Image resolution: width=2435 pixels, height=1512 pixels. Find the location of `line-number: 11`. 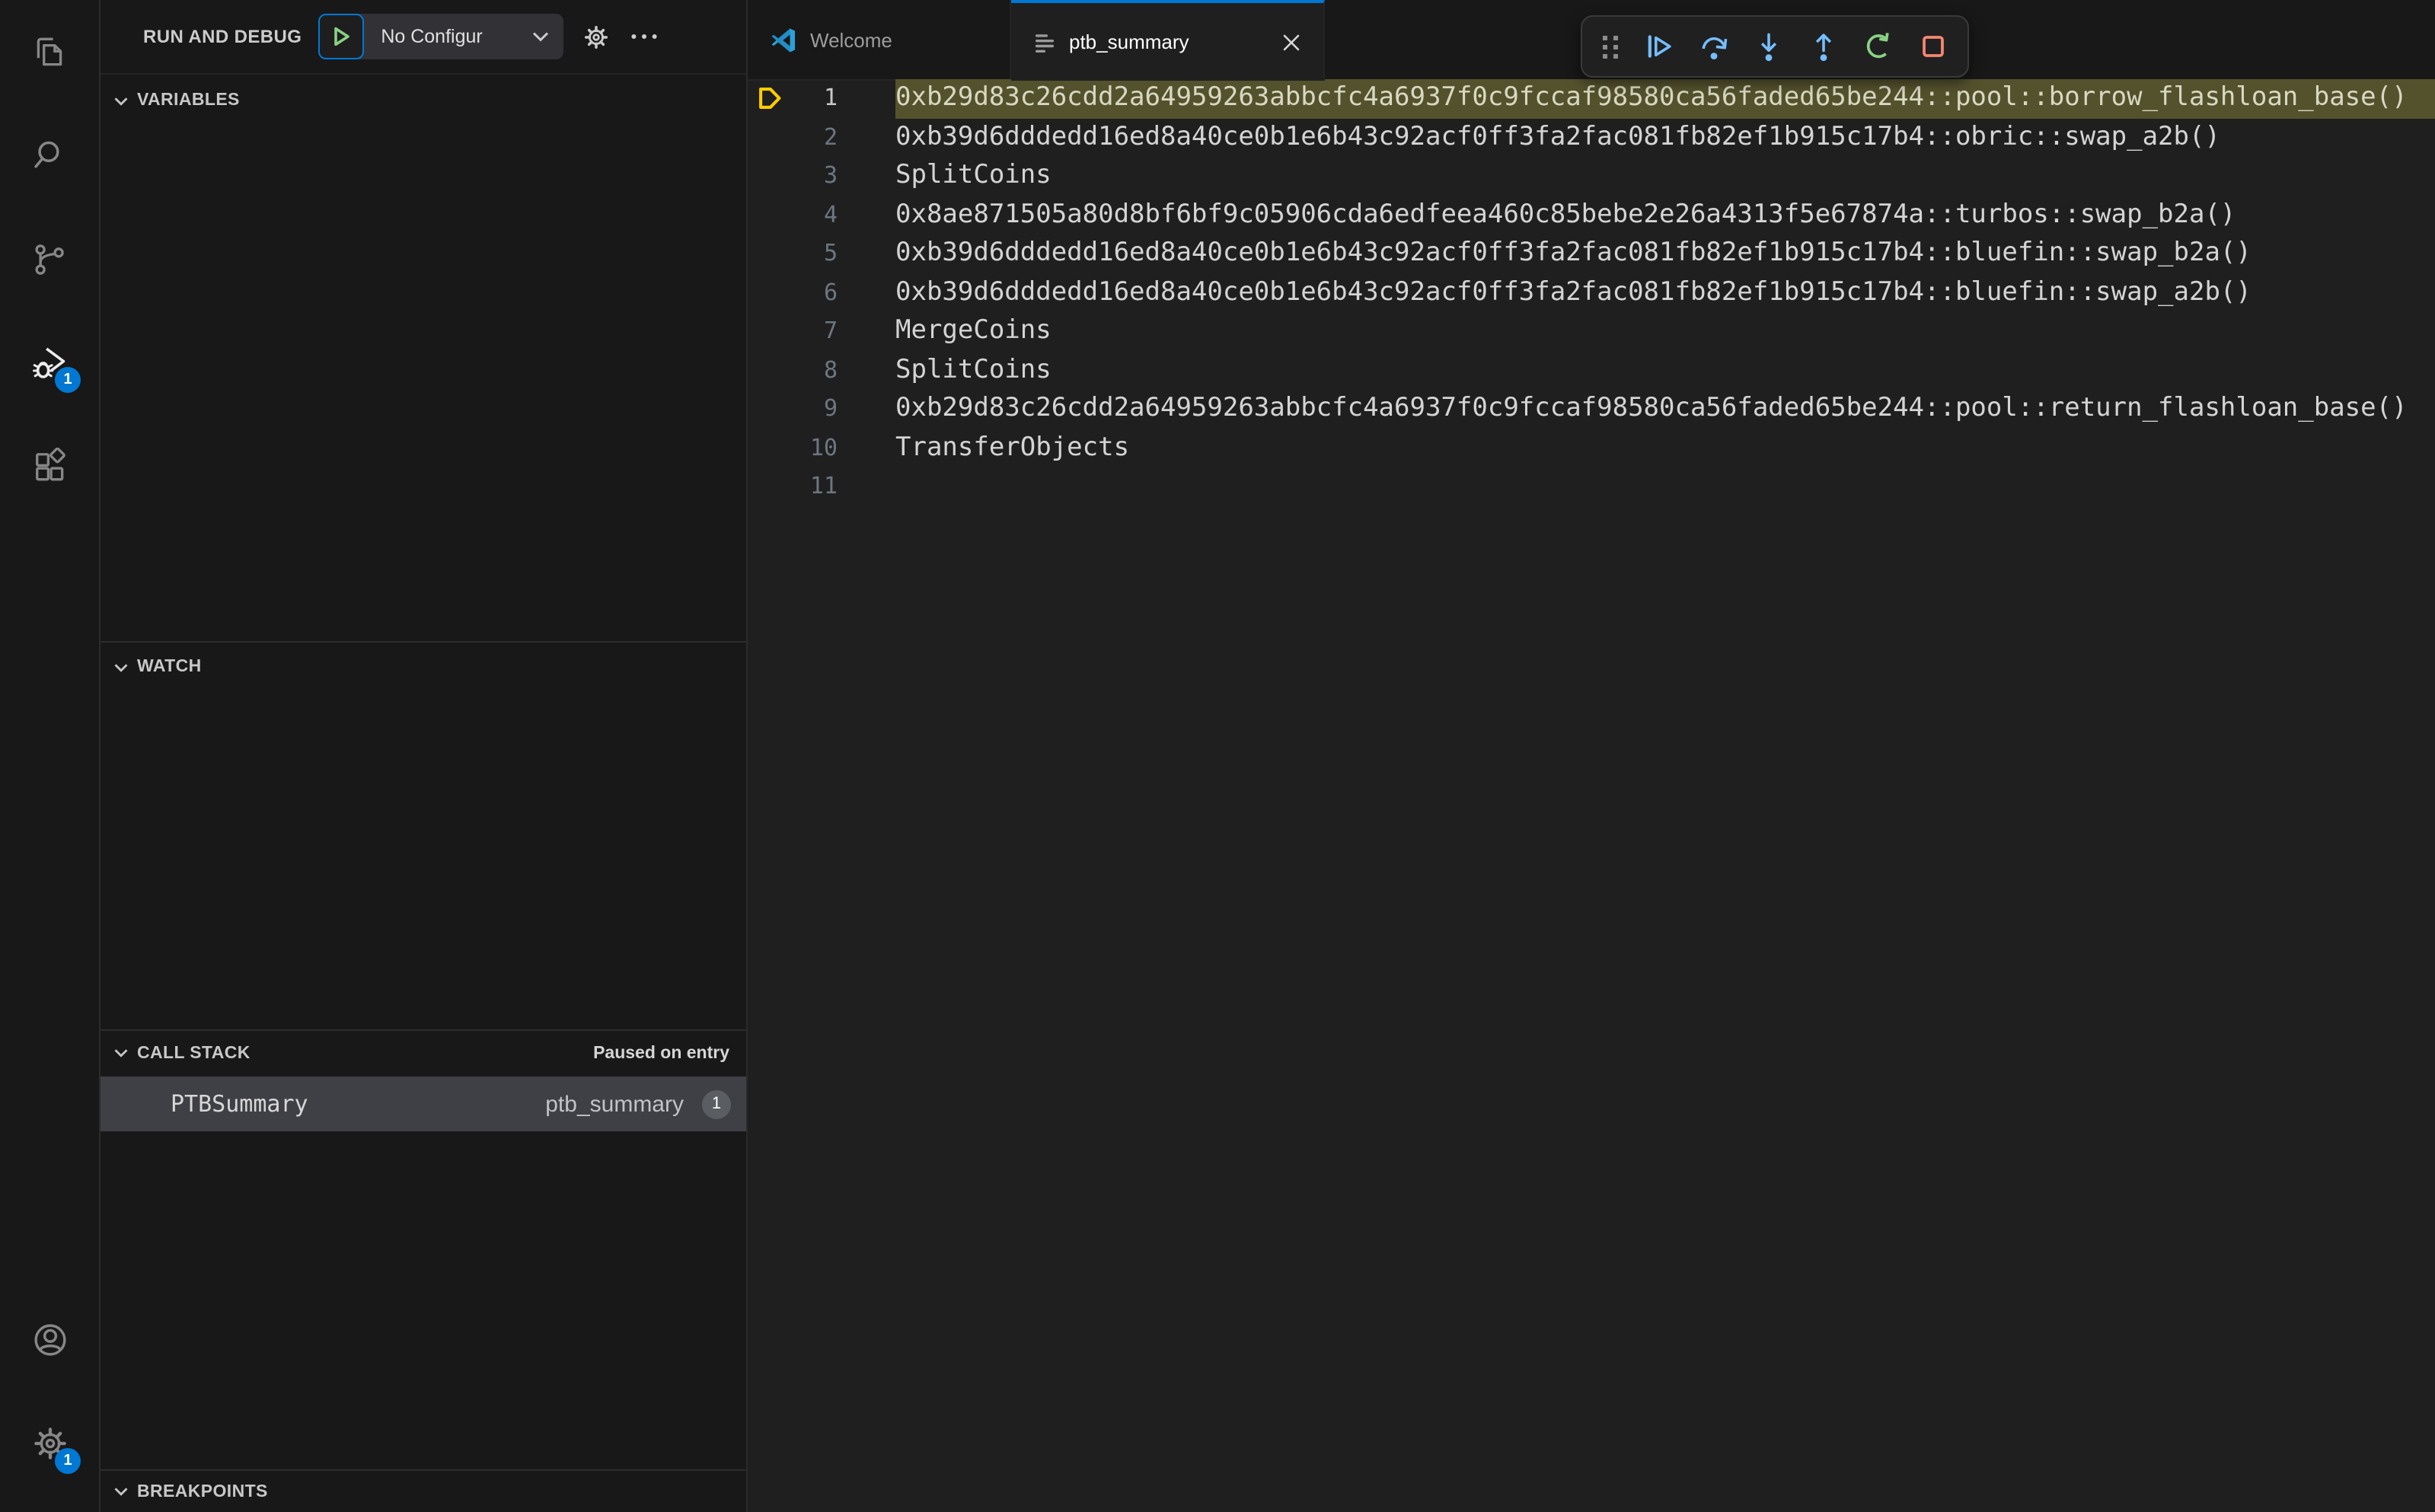

line-number: 11 is located at coordinates (823, 485).